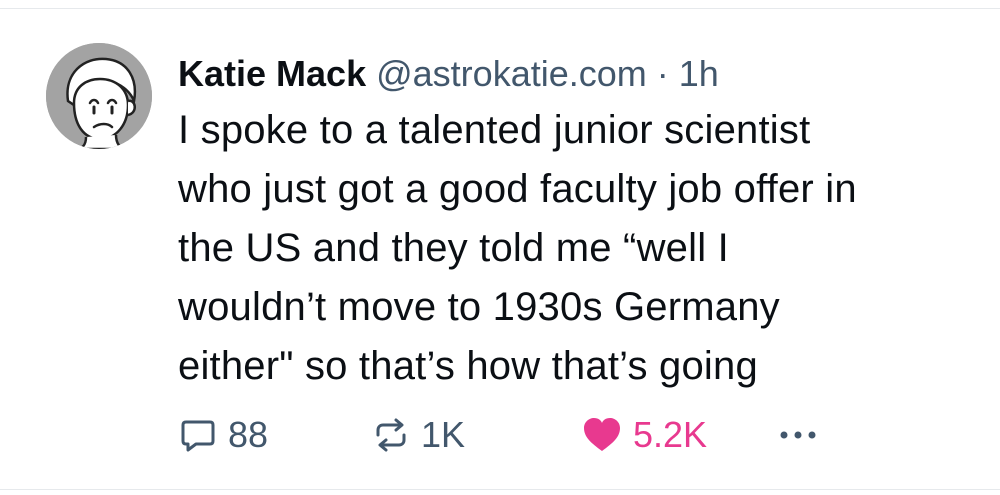 This screenshot has width=1000, height=495. I want to click on more-options-button, so click(798, 435).